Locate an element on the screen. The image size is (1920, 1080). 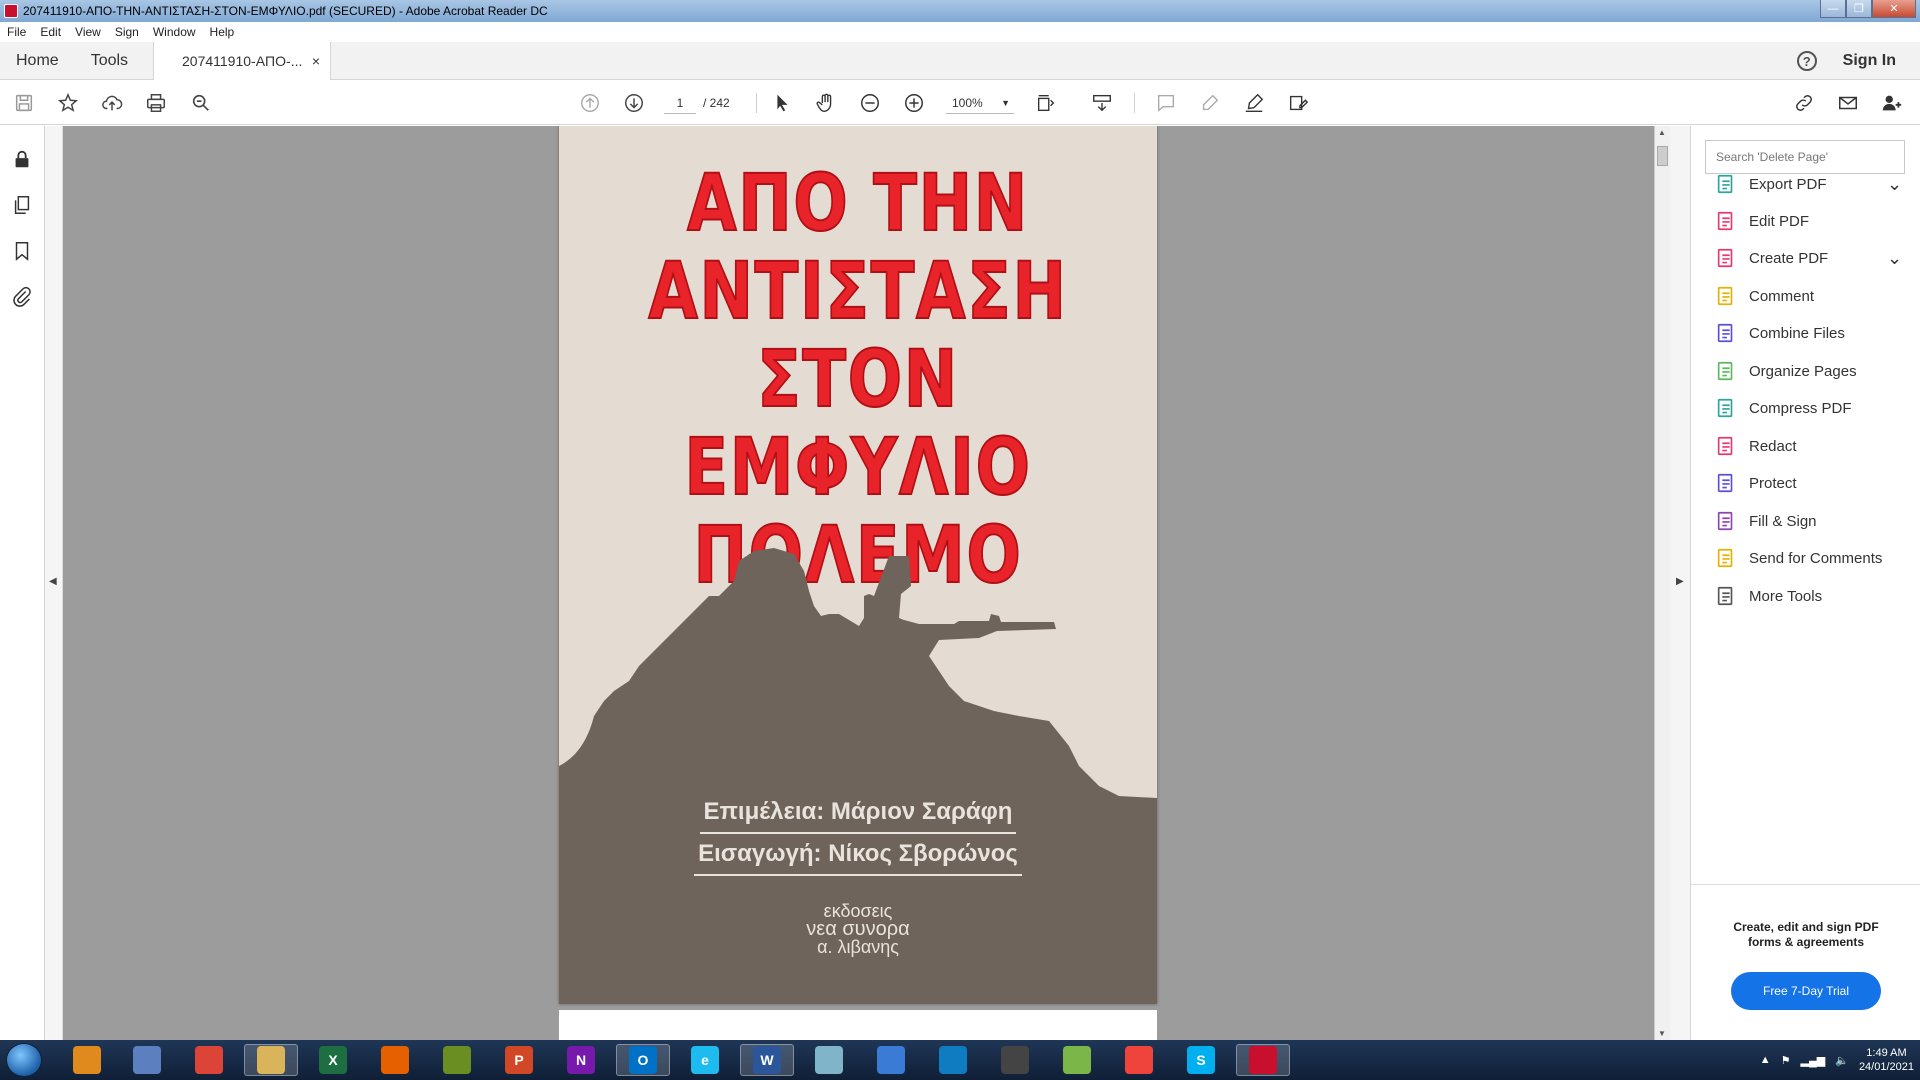
create-pdf-icon is located at coordinates (1726, 258).